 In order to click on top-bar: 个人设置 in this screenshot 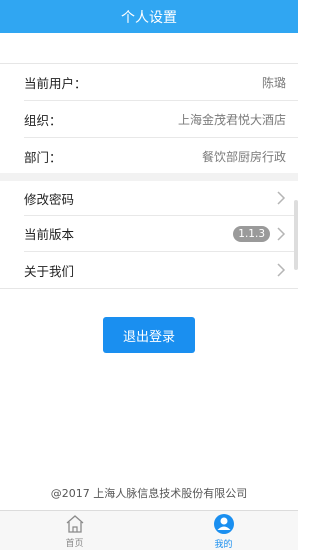, I will do `click(149, 16)`.